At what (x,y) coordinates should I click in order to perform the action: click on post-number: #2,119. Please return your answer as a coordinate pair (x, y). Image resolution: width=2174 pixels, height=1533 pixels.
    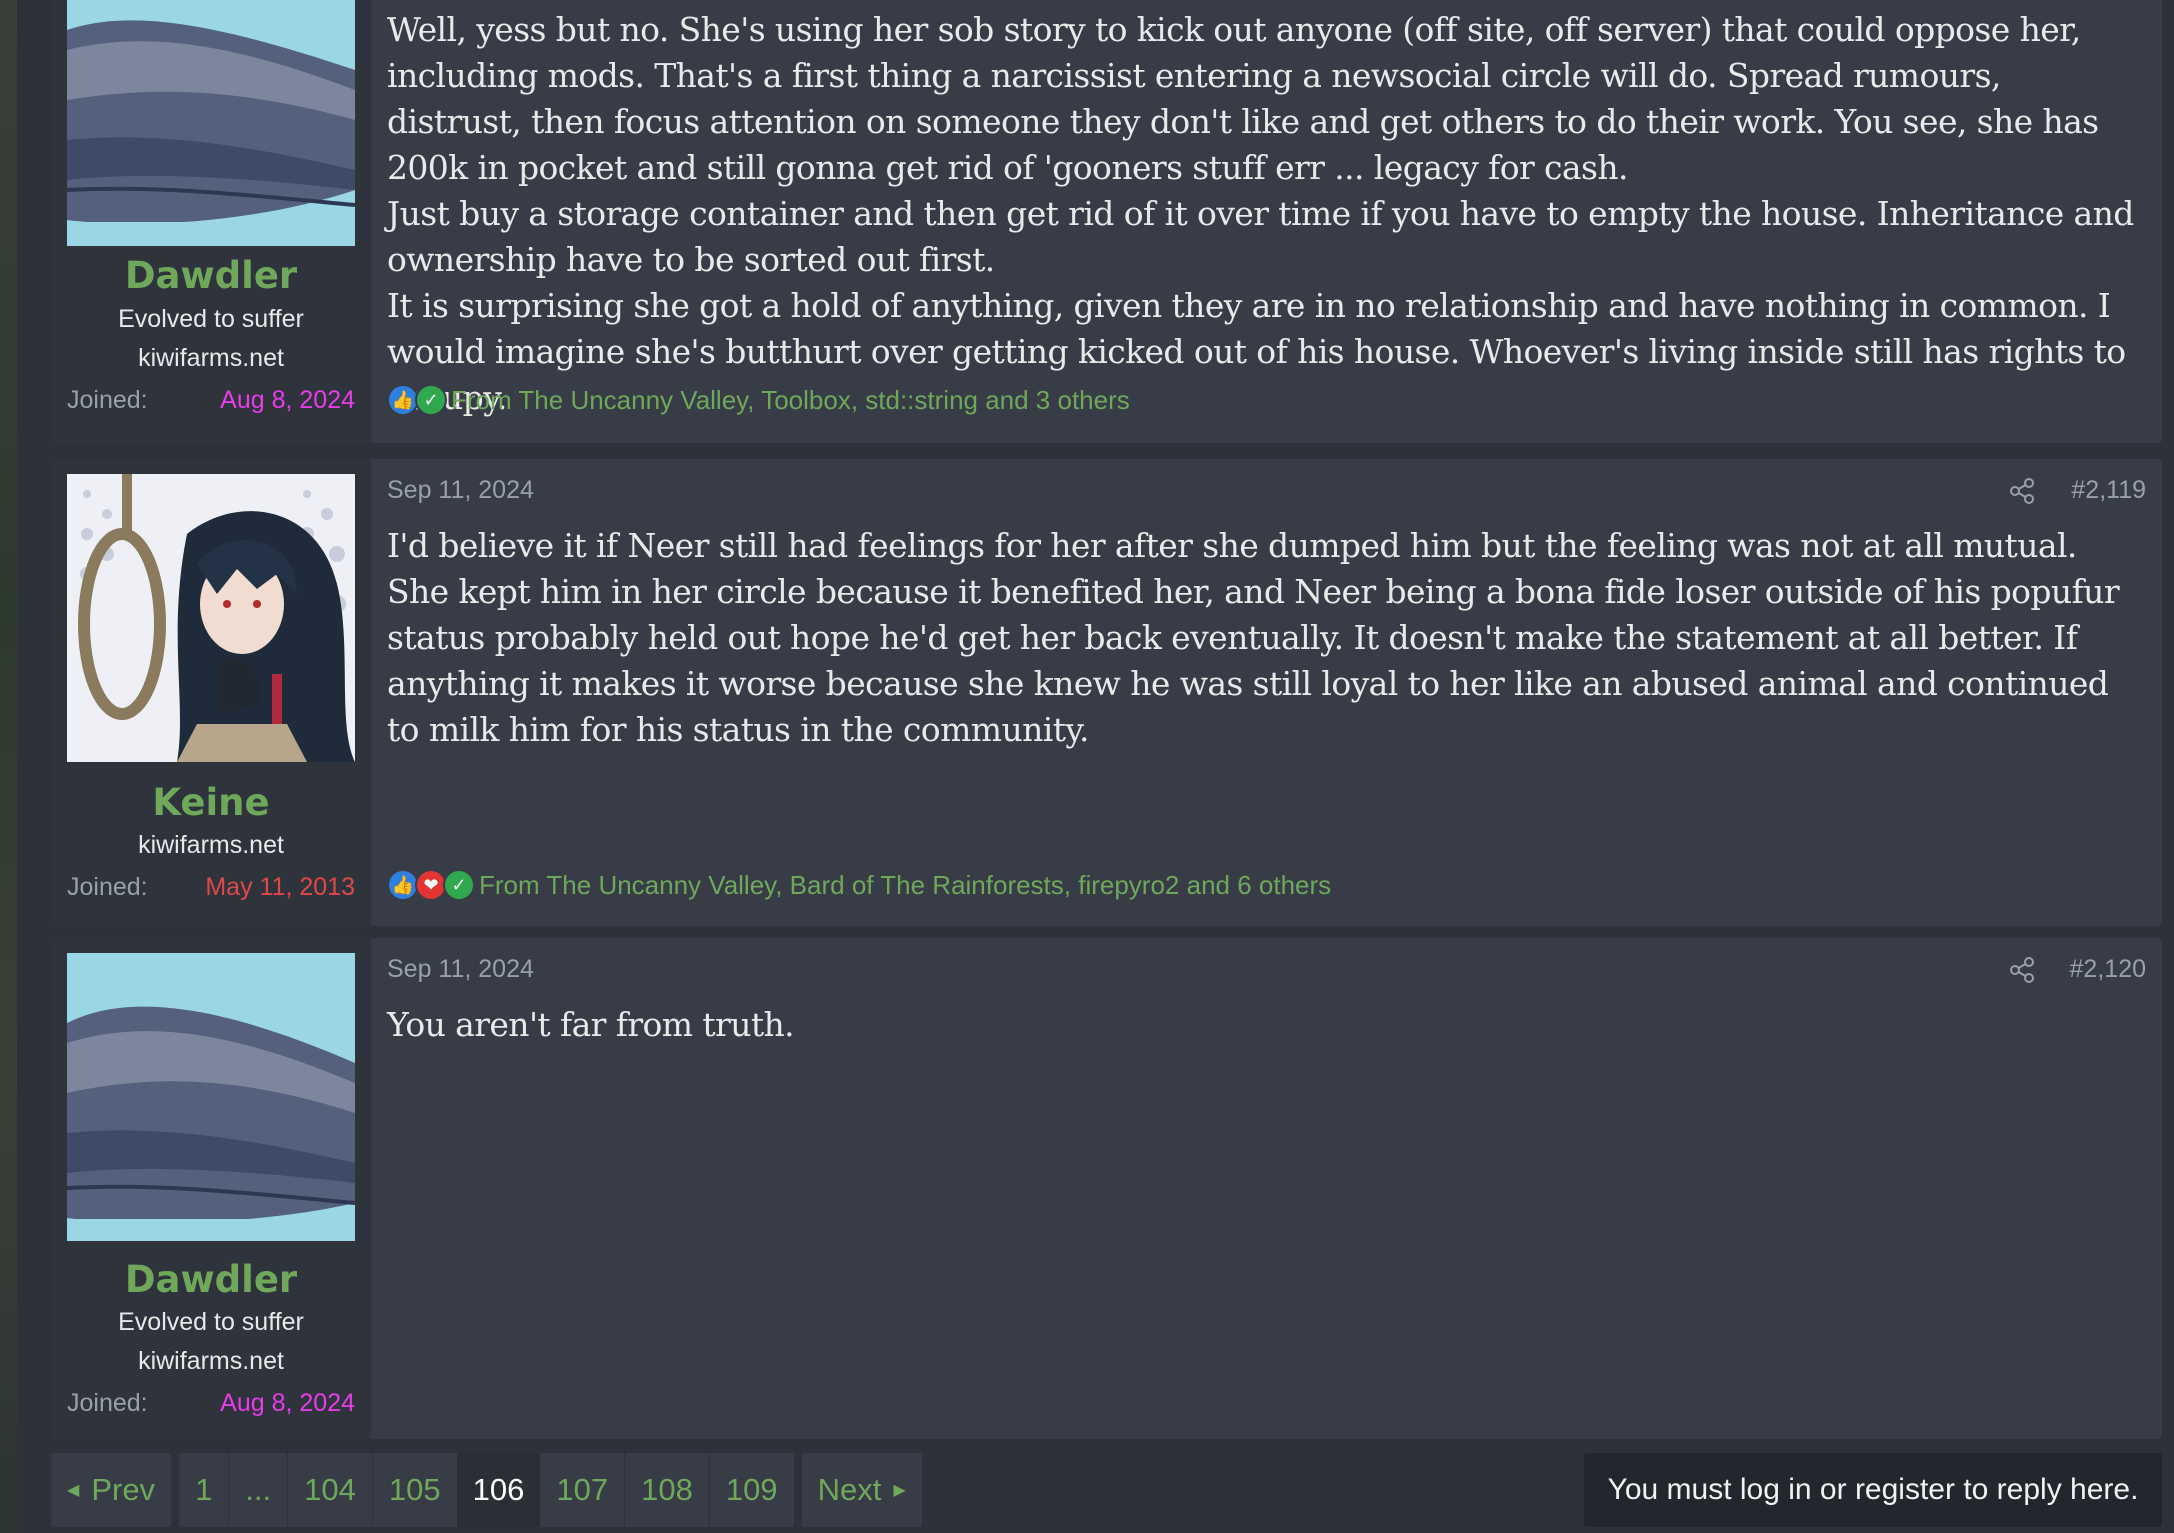
    Looking at the image, I should click on (2108, 490).